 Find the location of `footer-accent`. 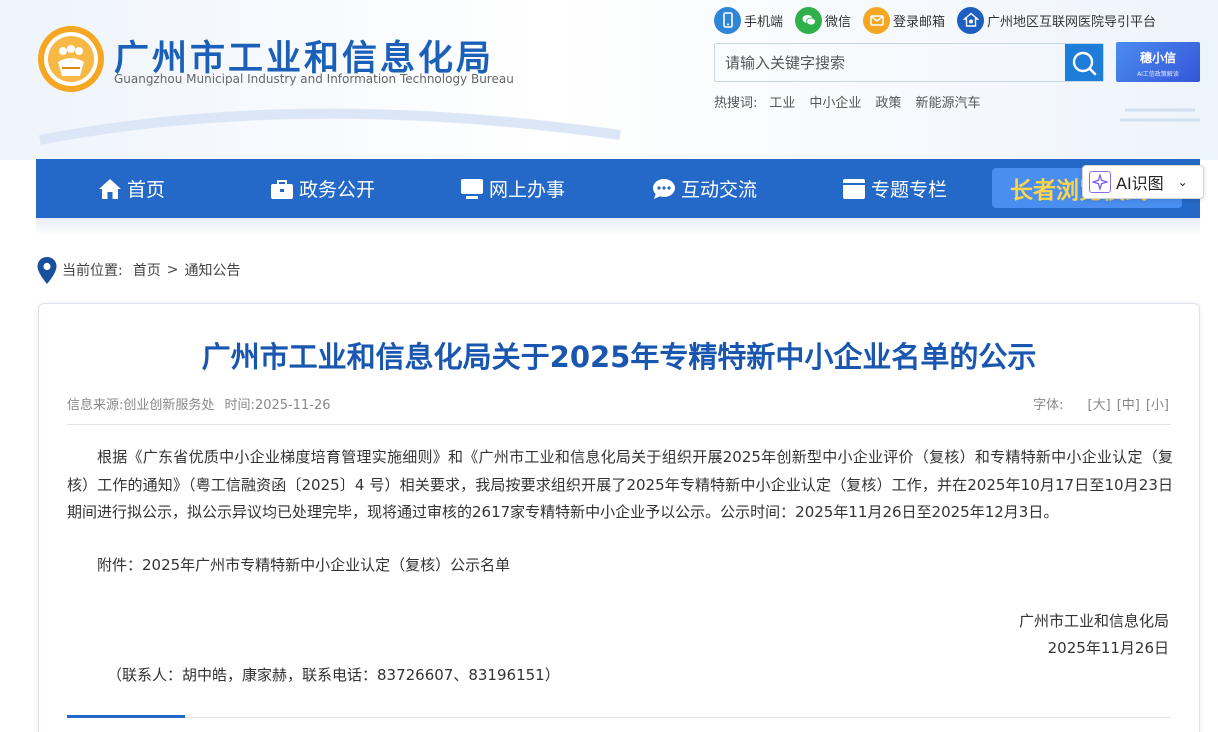

footer-accent is located at coordinates (126, 716).